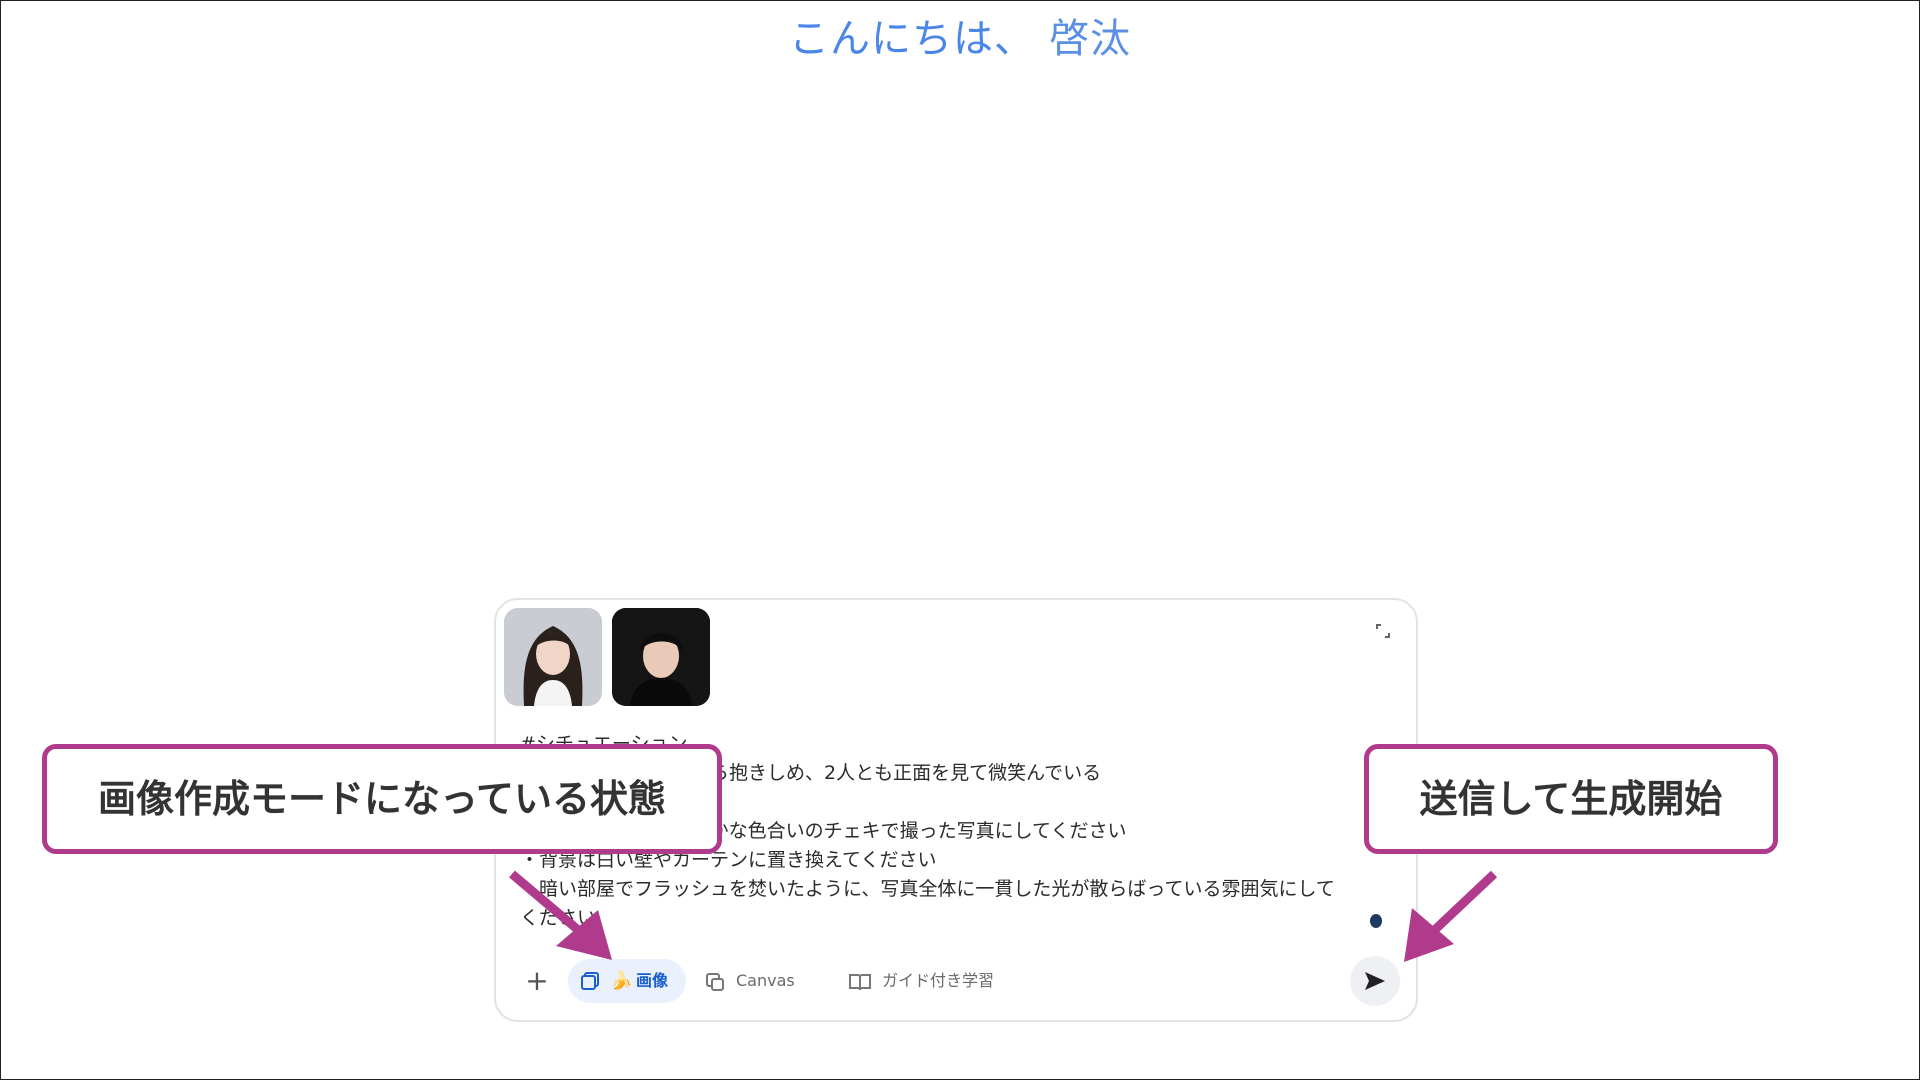 This screenshot has height=1080, width=1920. I want to click on add-attachment-button: +, so click(537, 981).